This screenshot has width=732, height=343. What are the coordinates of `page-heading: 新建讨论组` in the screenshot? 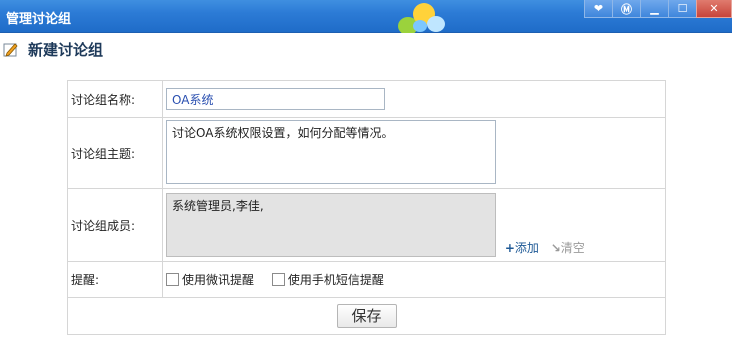 It's located at (53, 49).